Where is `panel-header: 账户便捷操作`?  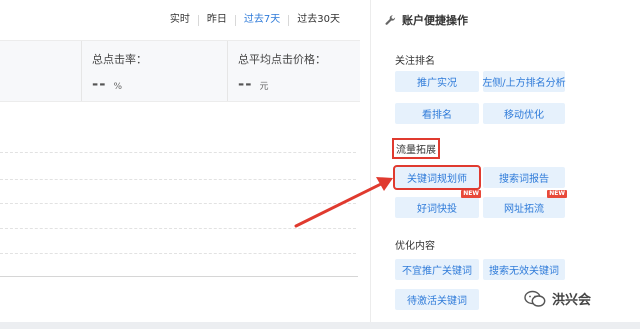
panel-header: 账户便捷操作 is located at coordinates (426, 20).